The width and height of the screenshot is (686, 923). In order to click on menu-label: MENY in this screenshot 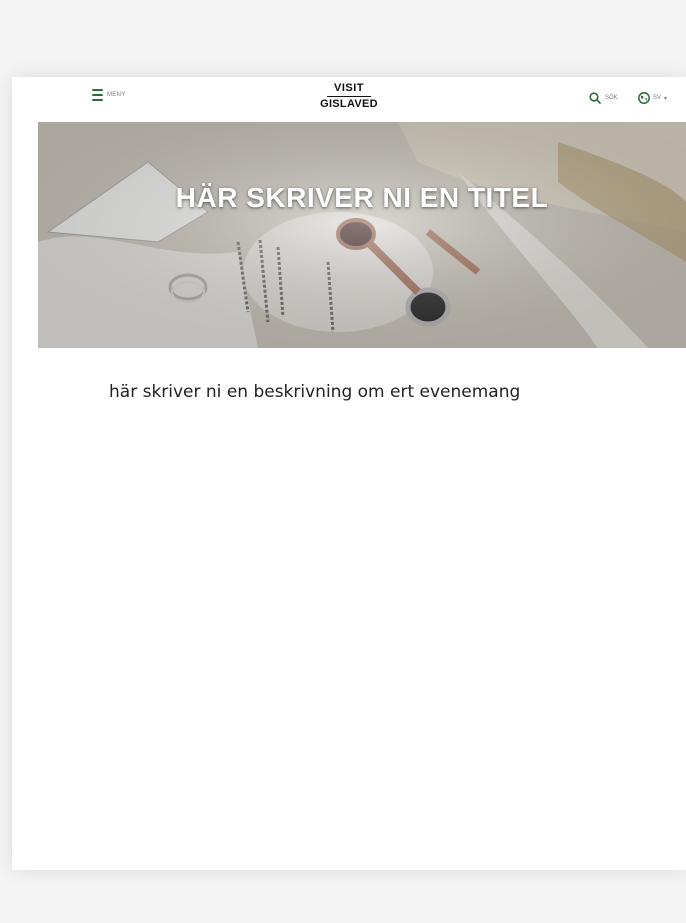, I will do `click(116, 95)`.